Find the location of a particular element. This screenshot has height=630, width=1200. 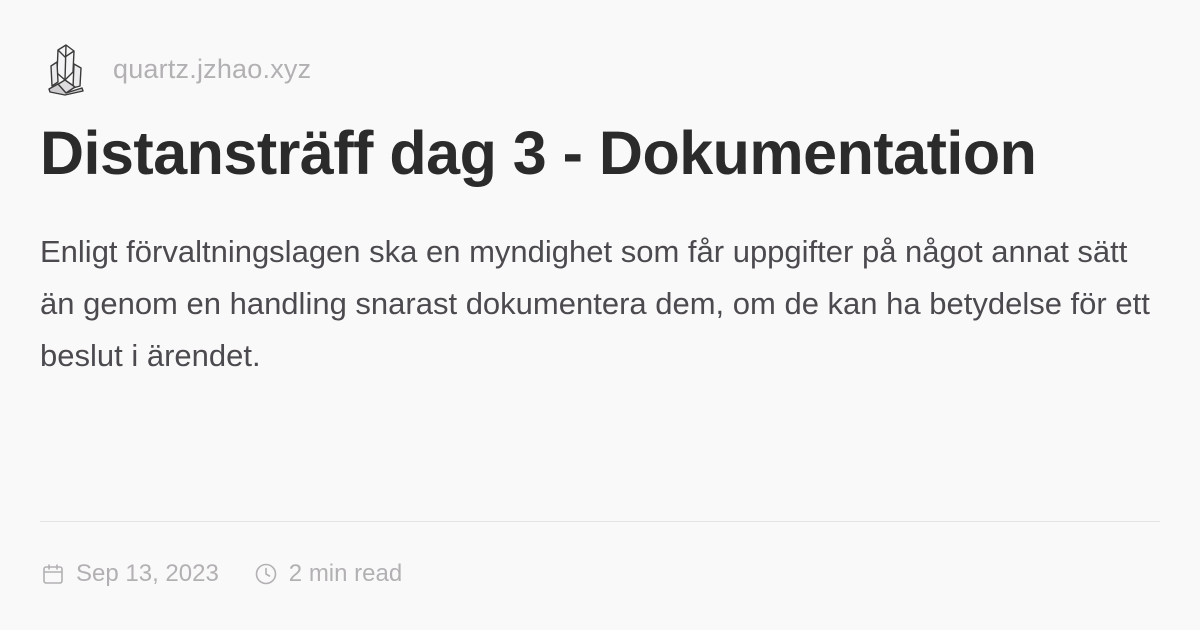

date-meta: Sep 13, 2023 is located at coordinates (129, 574).